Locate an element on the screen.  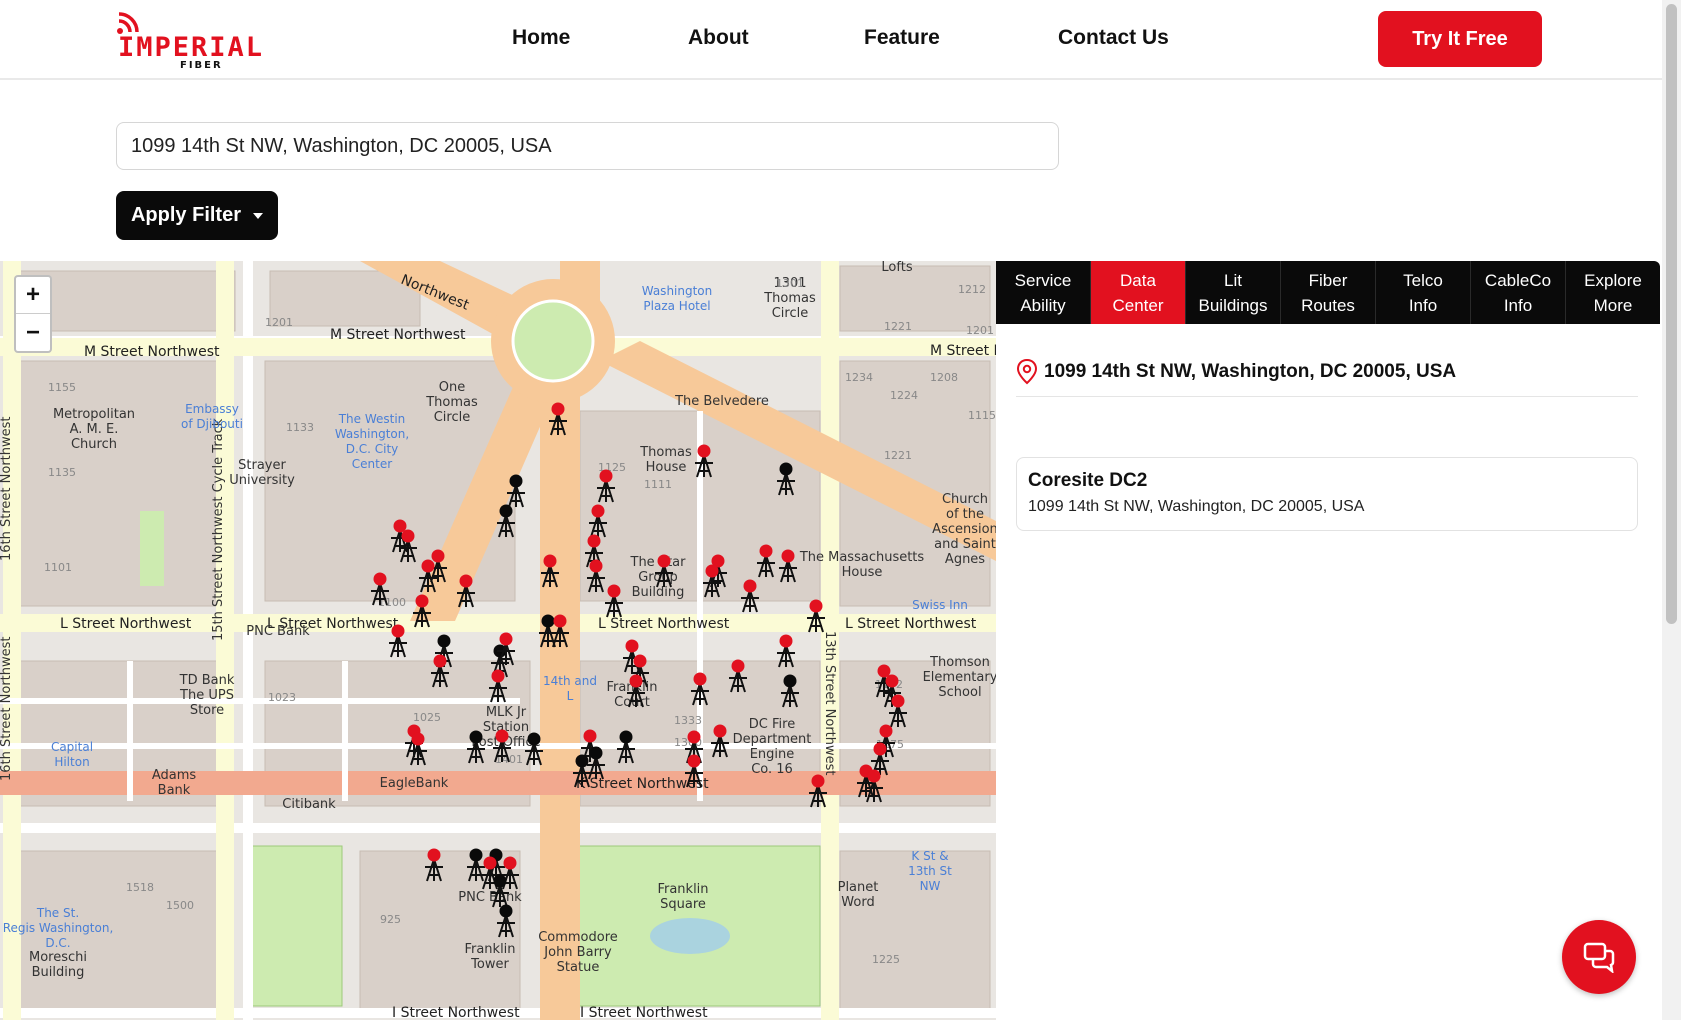
place-label: Washington, is located at coordinates (372, 434).